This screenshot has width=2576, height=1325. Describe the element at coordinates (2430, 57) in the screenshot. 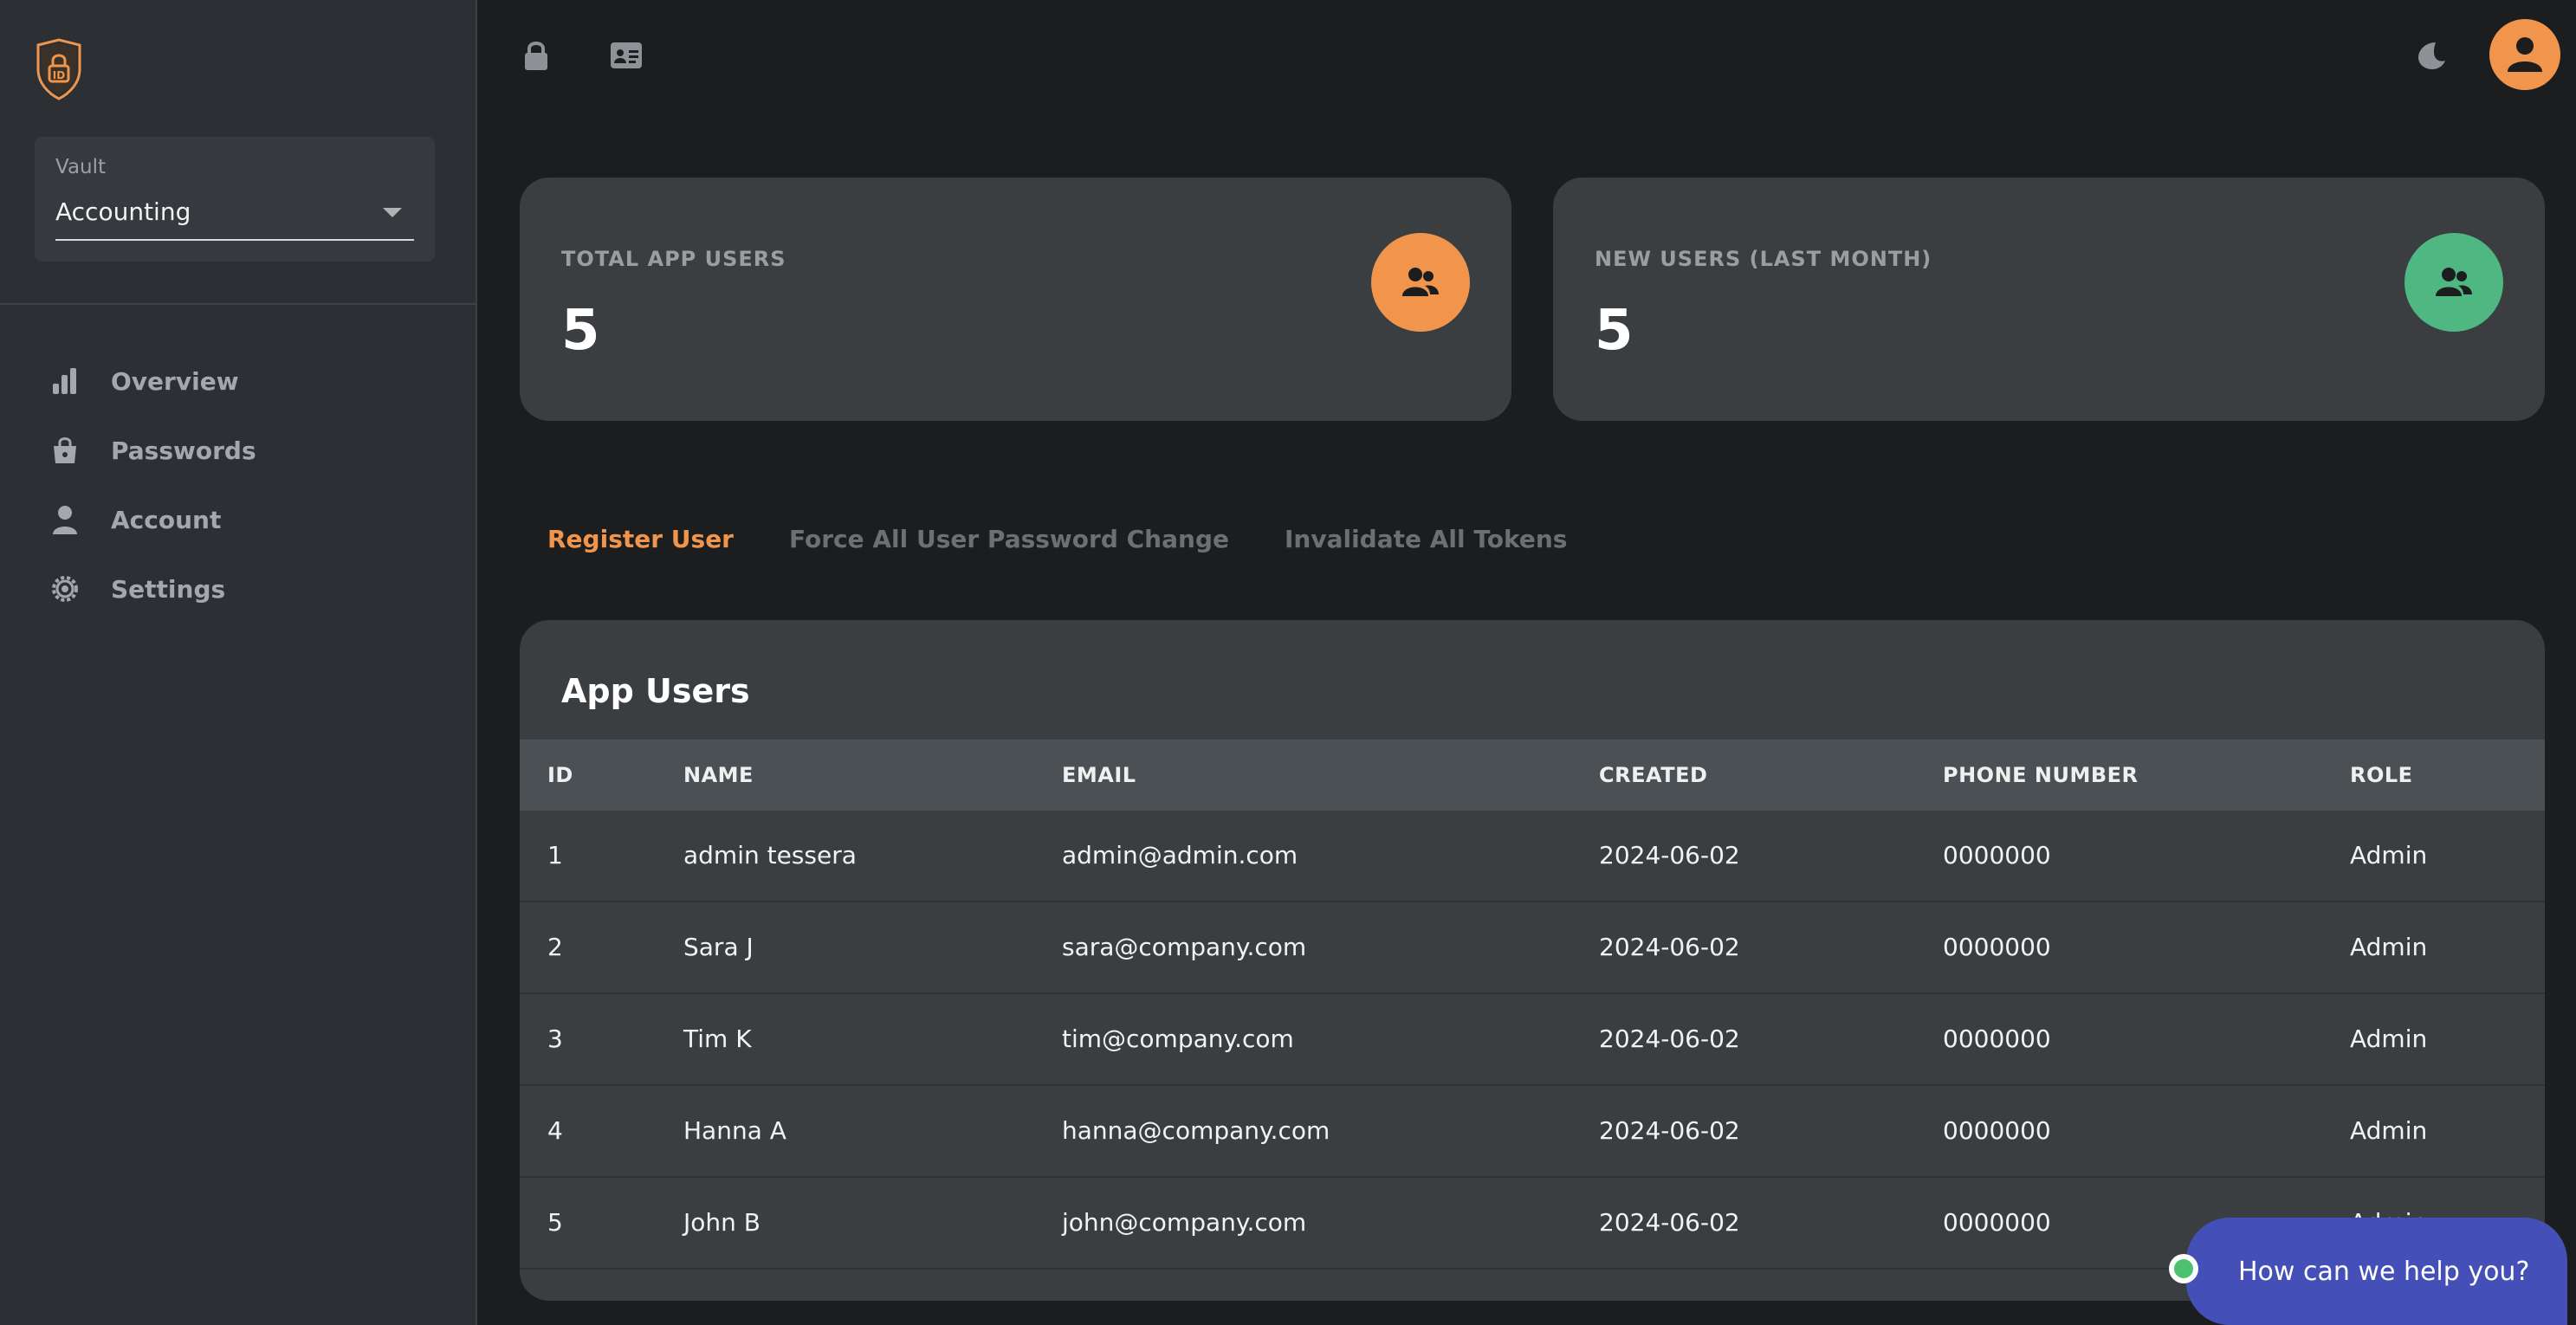

I see `moon-icon` at that location.